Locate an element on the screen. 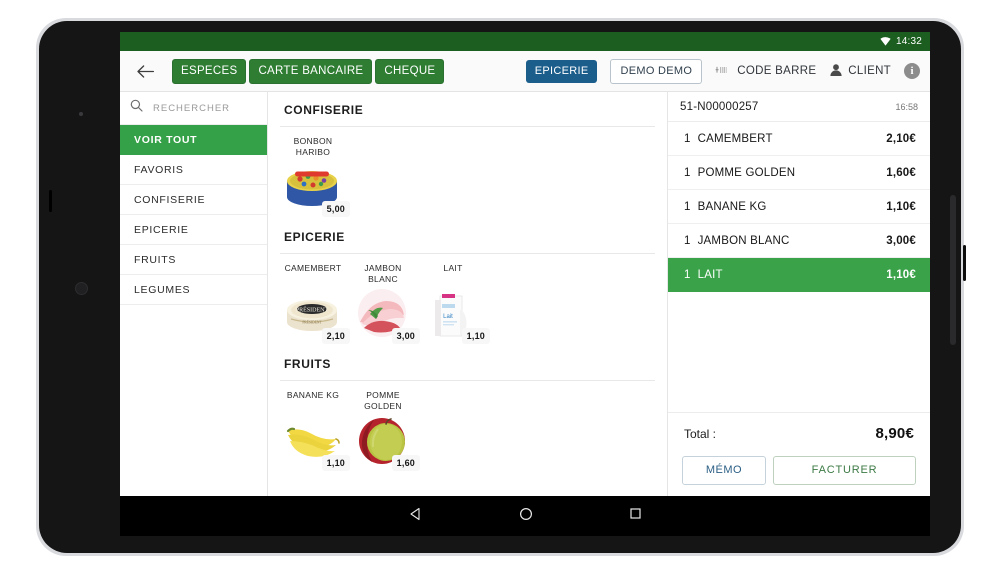  product-tile-pomme-golden: POMME GOLDEN 1,60 is located at coordinates (386, 430).